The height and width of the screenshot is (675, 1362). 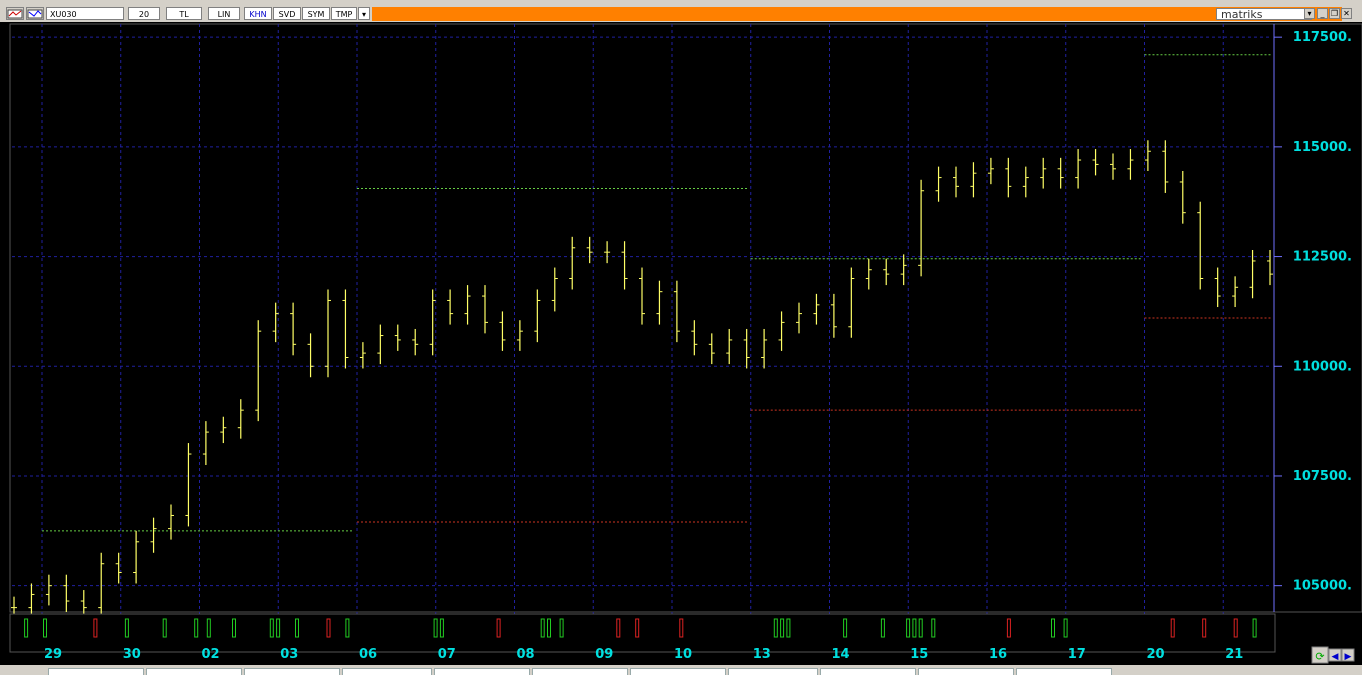 I want to click on tmp-button: TMP, so click(x=344, y=13).